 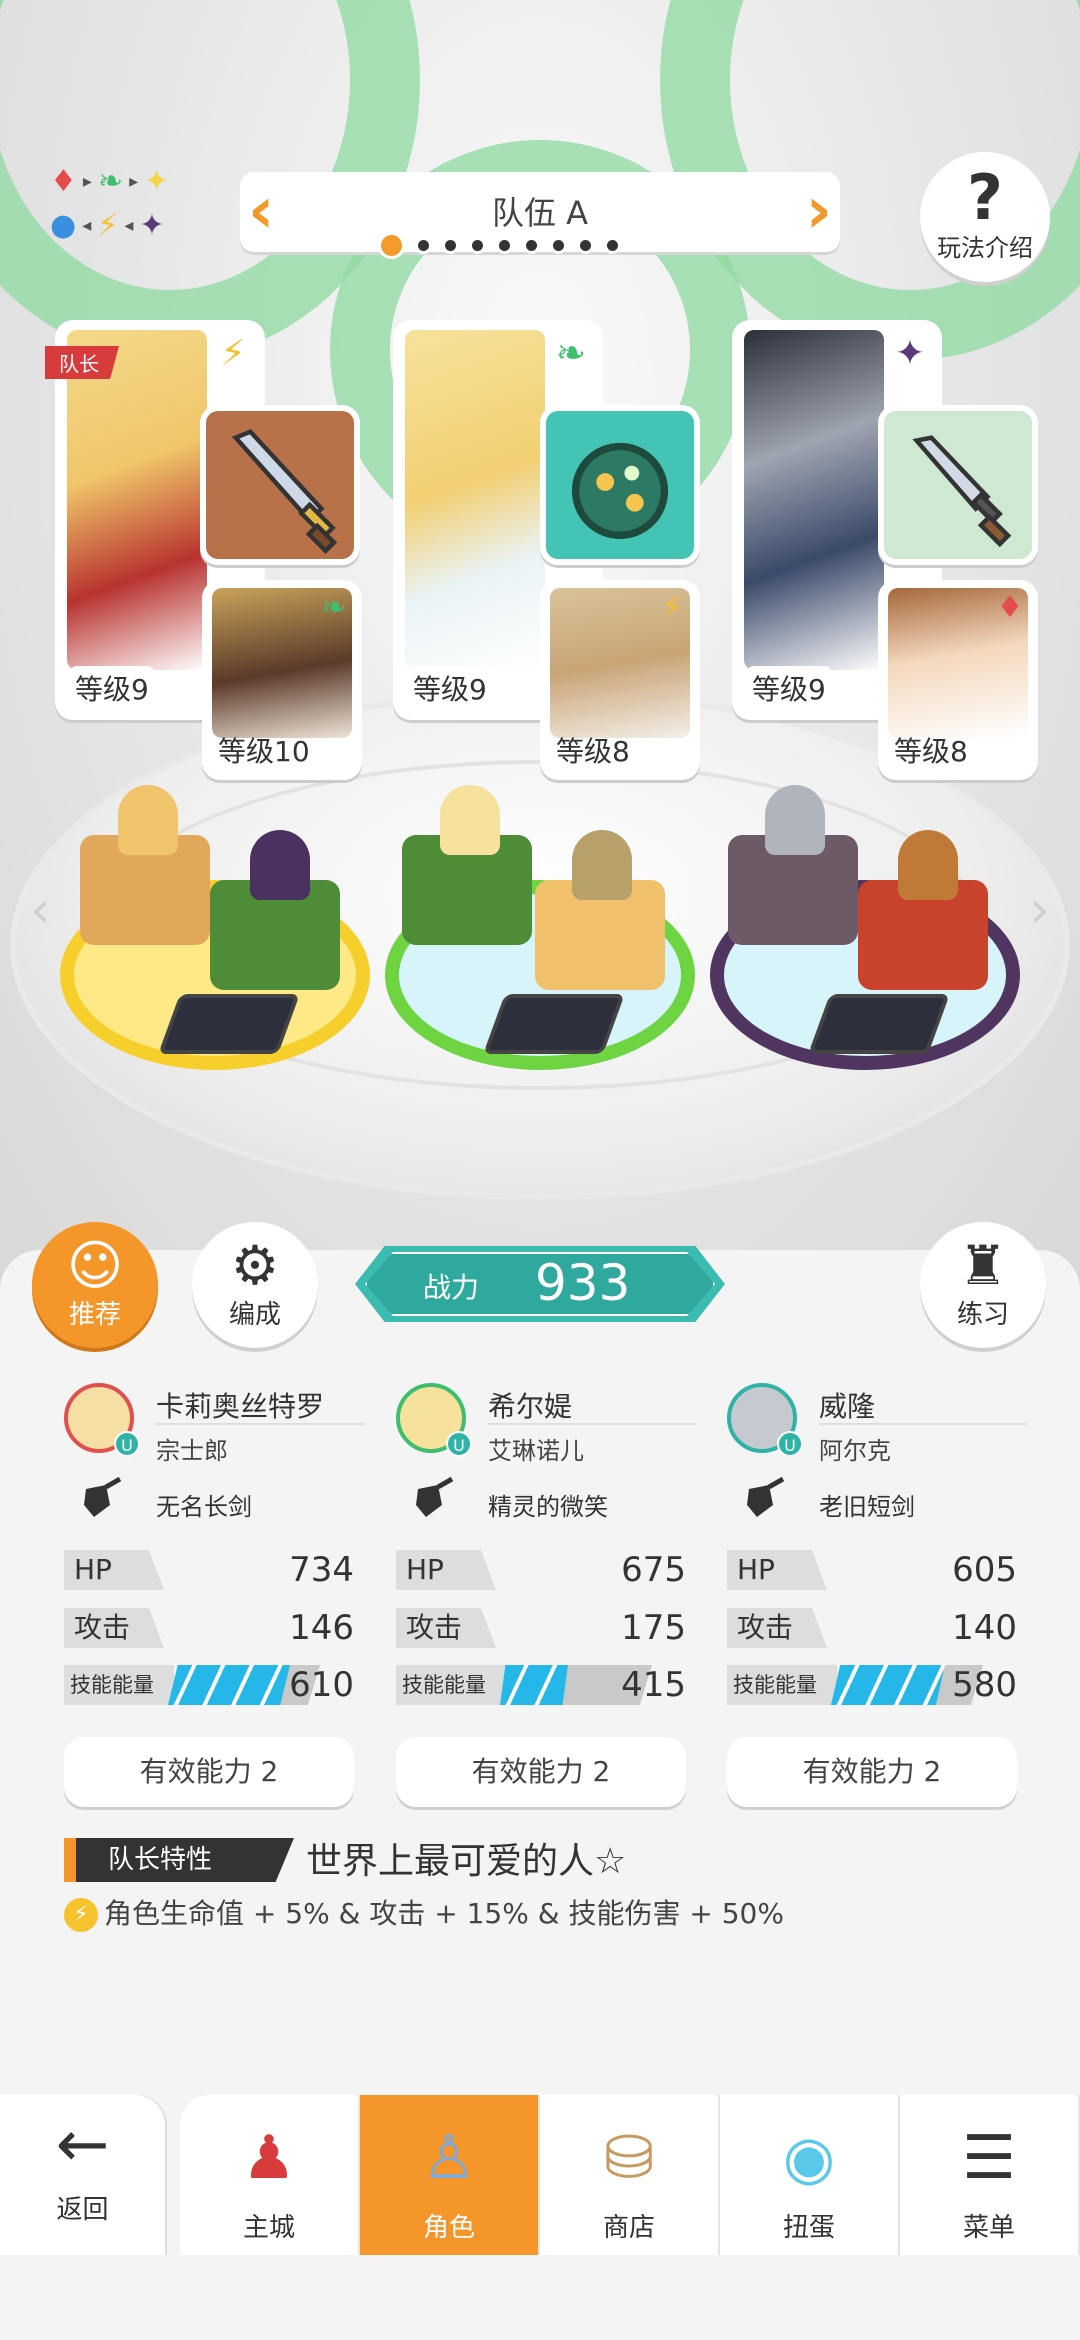 I want to click on leader-trait-desc: ⚡ 角色生命值 + 5% & 攻击 + 15% & 技能伤害 + 50%, so click(x=424, y=1912).